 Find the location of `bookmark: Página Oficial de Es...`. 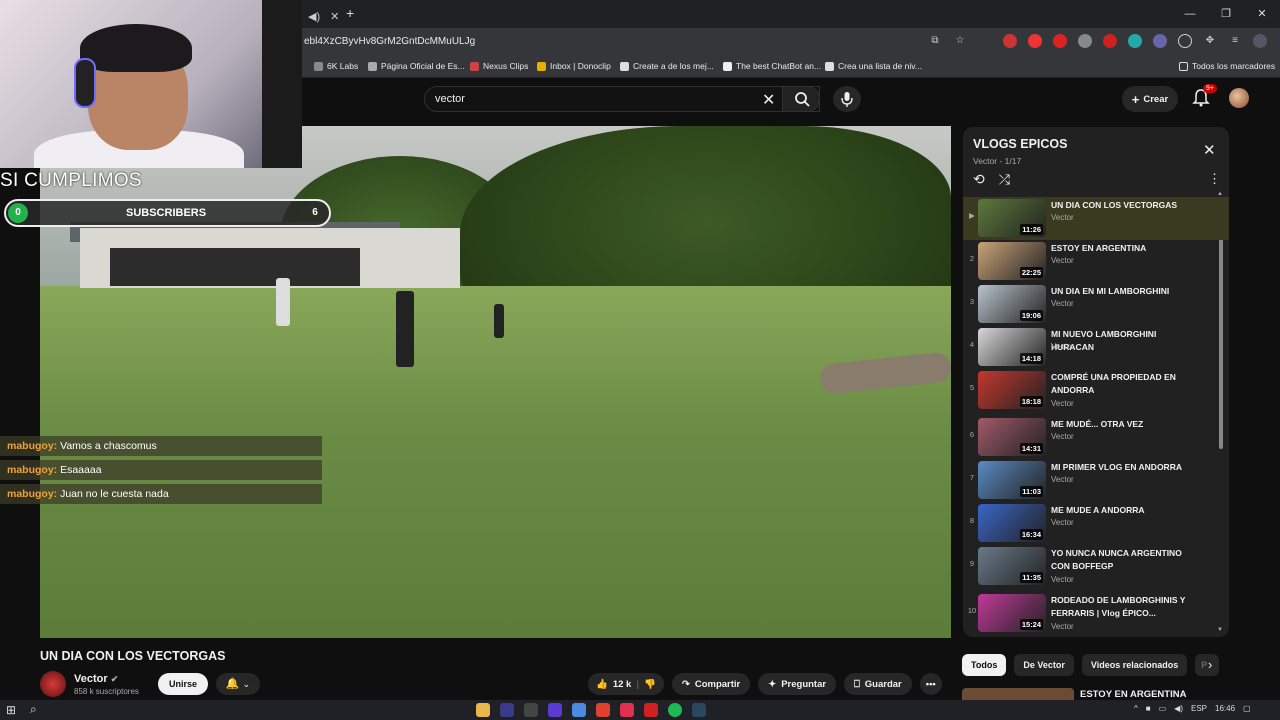

bookmark: Página Oficial de Es... is located at coordinates (416, 66).